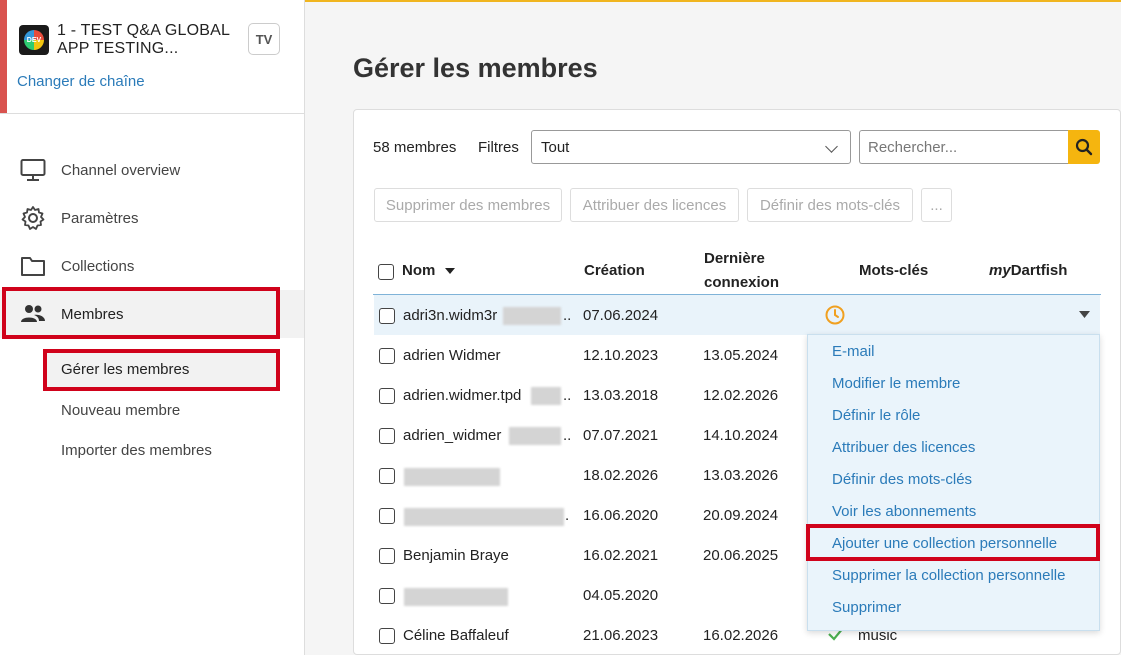 This screenshot has height=655, width=1121. What do you see at coordinates (1084, 314) in the screenshot?
I see `row-menu-caret-icon` at bounding box center [1084, 314].